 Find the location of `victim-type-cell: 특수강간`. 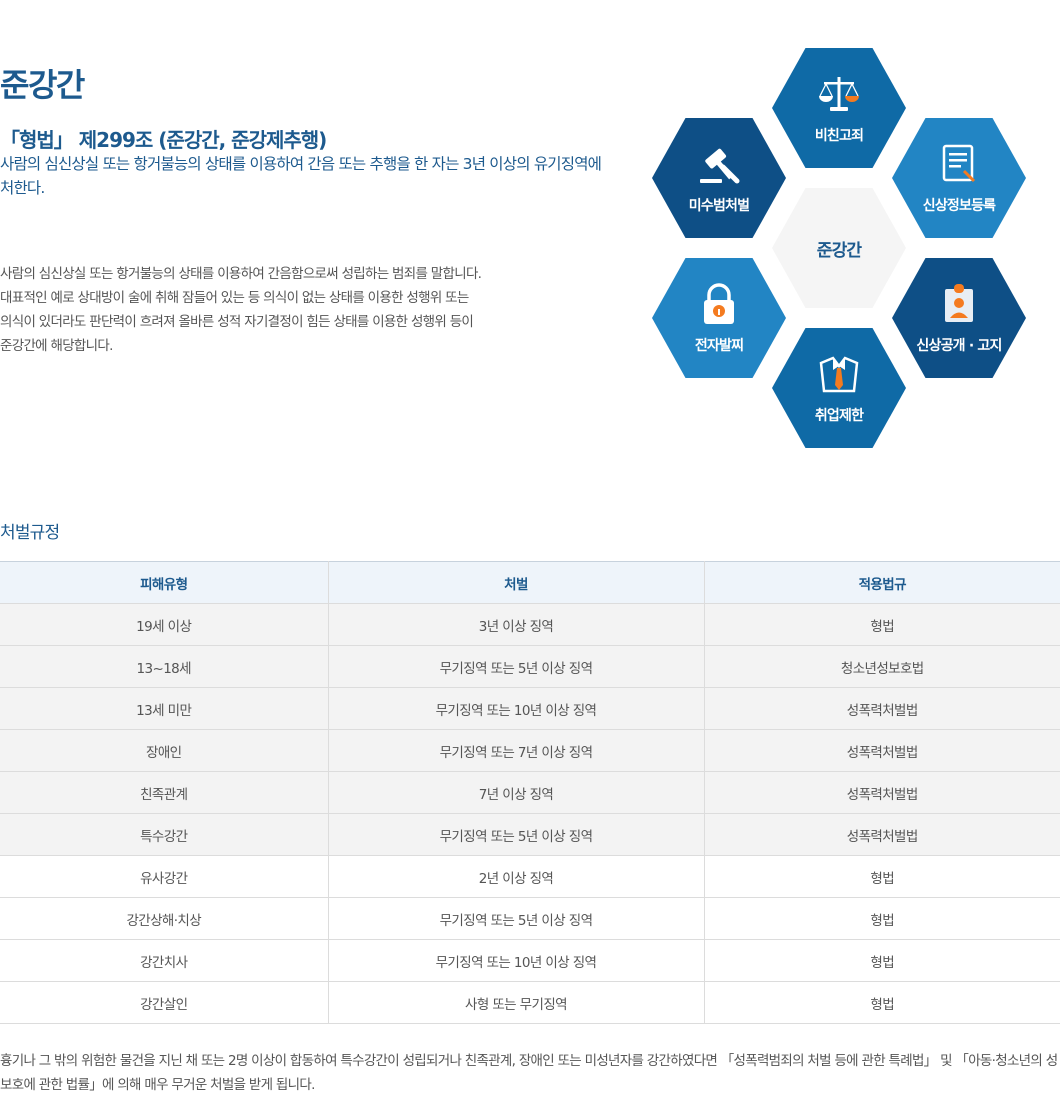

victim-type-cell: 특수강간 is located at coordinates (164, 834).